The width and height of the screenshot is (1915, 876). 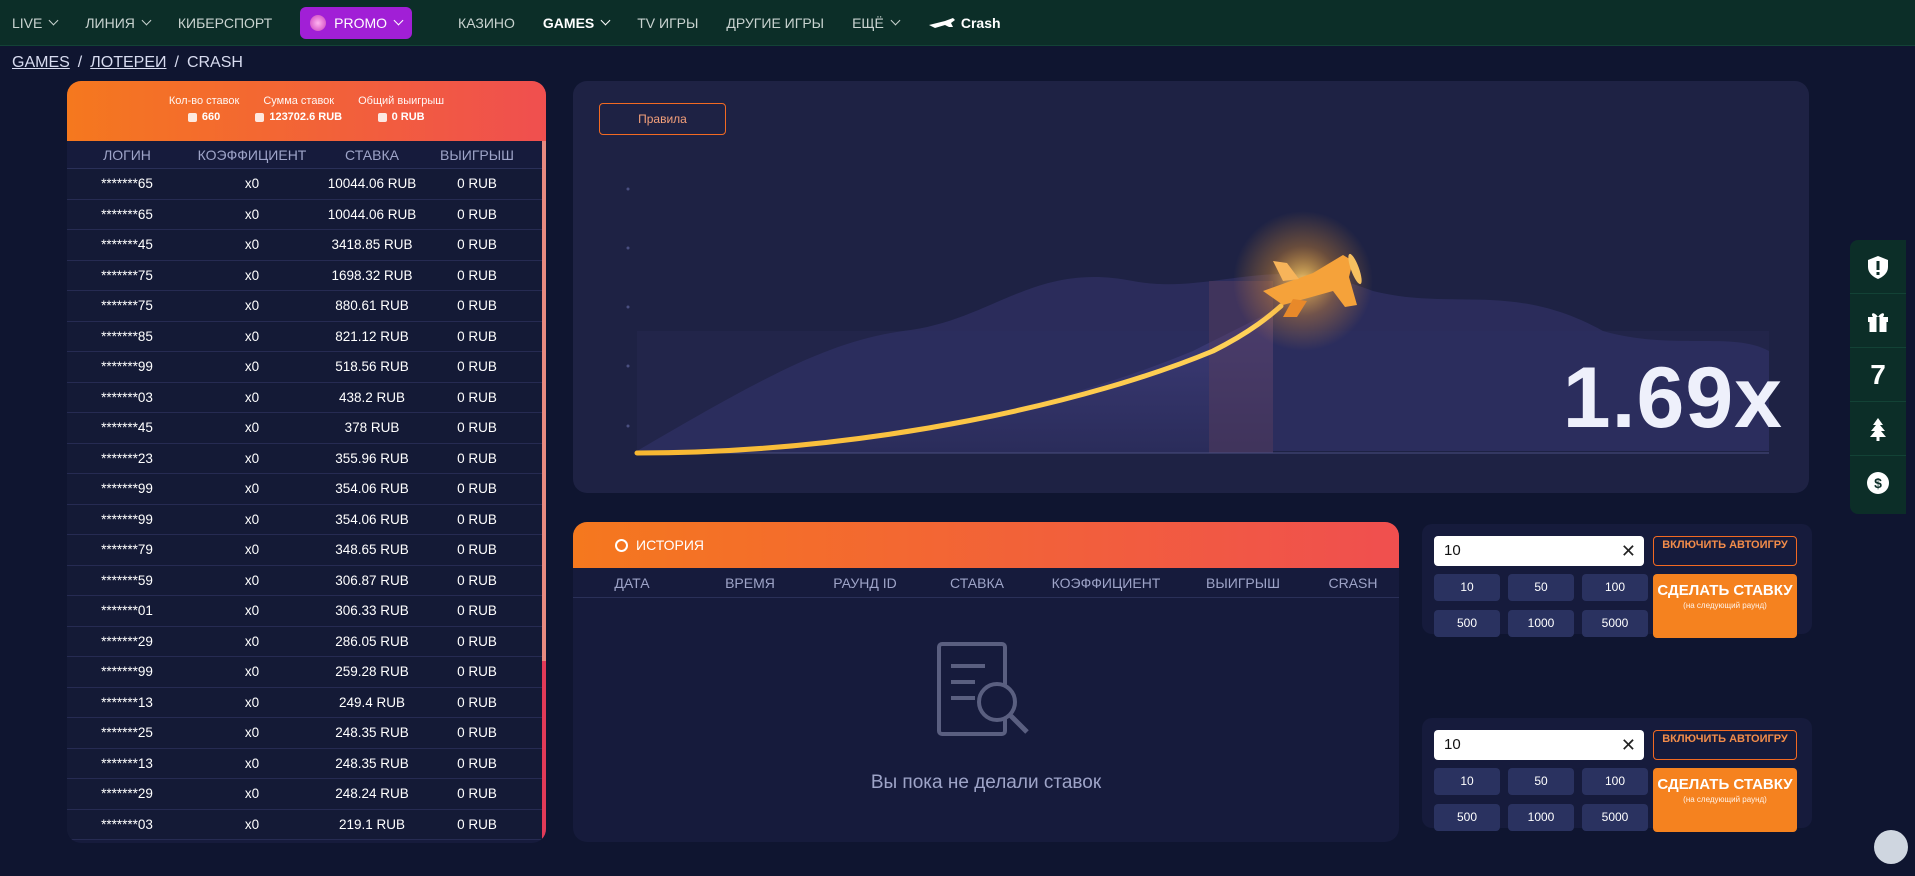 What do you see at coordinates (372, 214) in the screenshot?
I see `cell-bet: 10044.06 RUB` at bounding box center [372, 214].